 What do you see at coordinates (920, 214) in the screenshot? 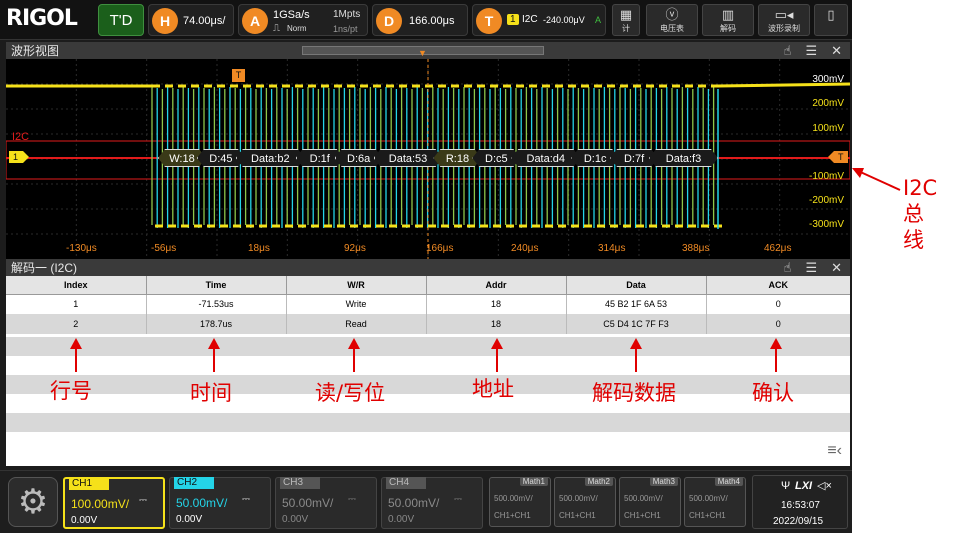
I see `annotation-i2c-bus: I2C总线` at bounding box center [920, 214].